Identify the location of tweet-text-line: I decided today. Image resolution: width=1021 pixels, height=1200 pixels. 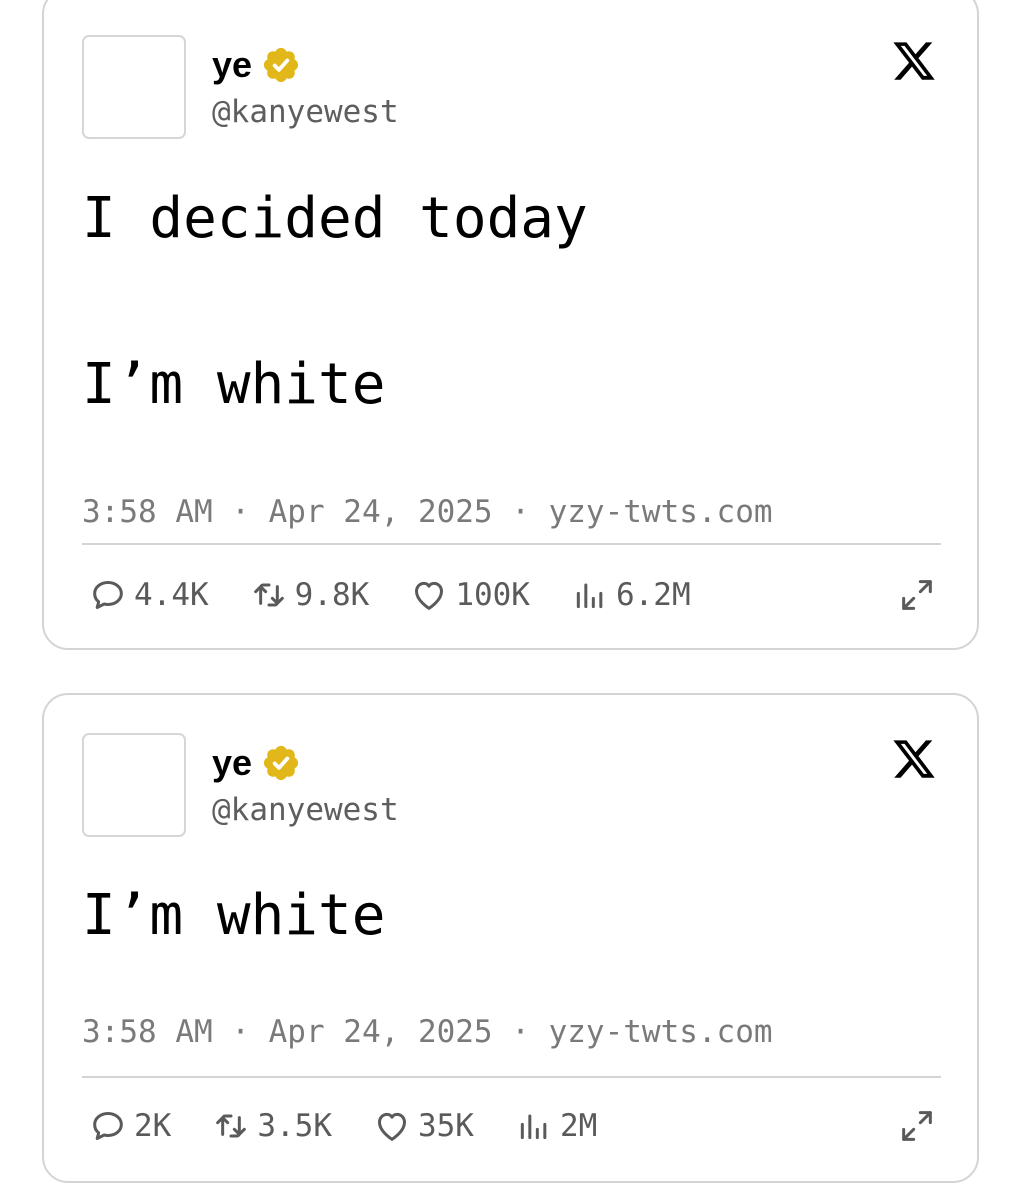
(335, 218).